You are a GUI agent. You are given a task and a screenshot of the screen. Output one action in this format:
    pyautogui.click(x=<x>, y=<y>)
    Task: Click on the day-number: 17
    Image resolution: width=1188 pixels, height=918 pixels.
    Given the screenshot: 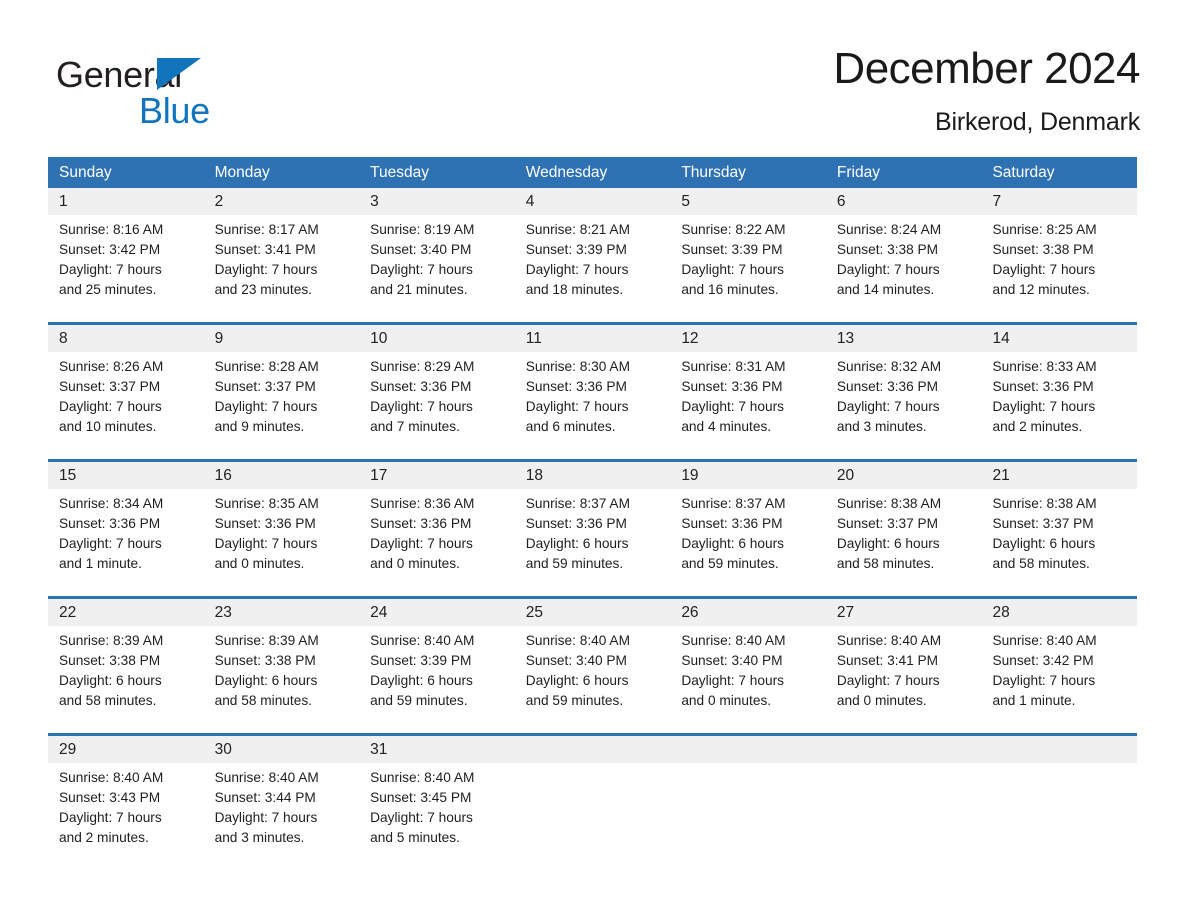 What is the action you would take?
    pyautogui.click(x=379, y=475)
    